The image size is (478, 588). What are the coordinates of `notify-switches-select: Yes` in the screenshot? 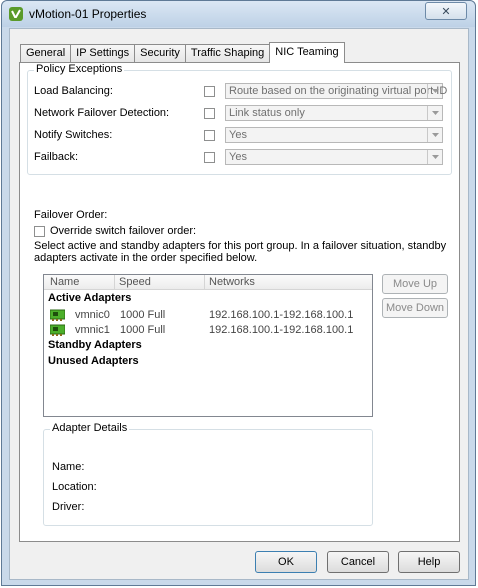 It's located at (334, 135).